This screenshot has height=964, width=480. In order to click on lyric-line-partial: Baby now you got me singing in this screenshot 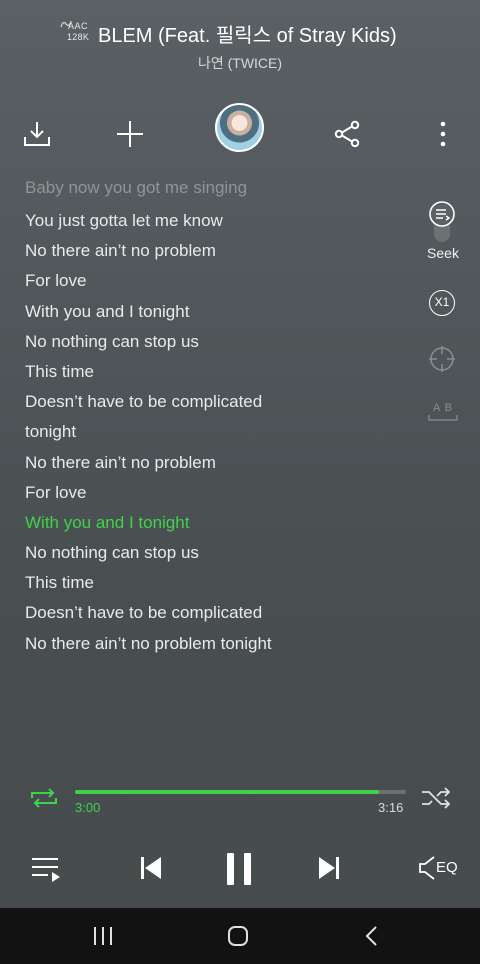, I will do `click(136, 188)`.